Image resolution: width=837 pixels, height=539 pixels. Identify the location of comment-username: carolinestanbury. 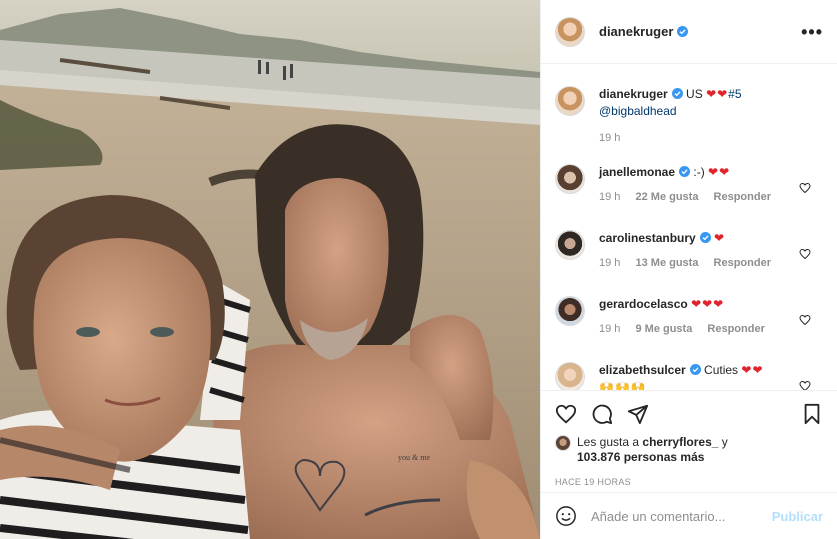
(647, 238).